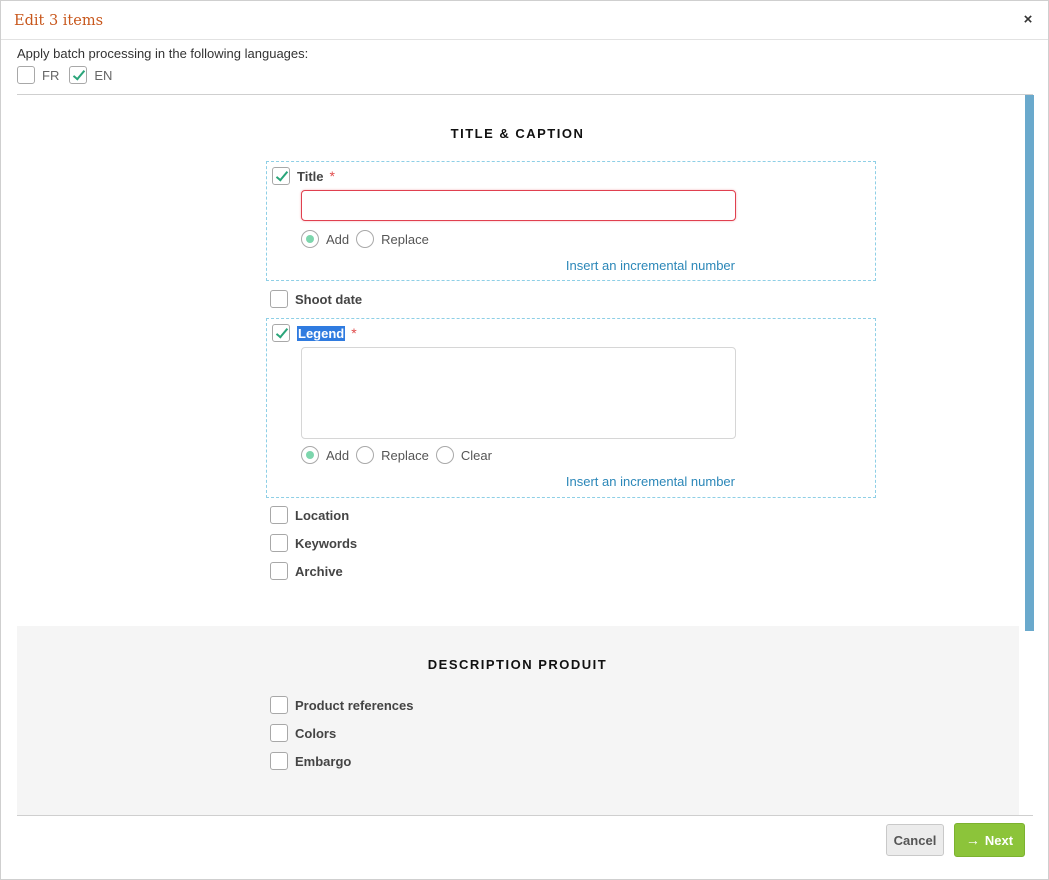 The image size is (1049, 880). Describe the element at coordinates (316, 733) in the screenshot. I see `colors-label: Colors` at that location.